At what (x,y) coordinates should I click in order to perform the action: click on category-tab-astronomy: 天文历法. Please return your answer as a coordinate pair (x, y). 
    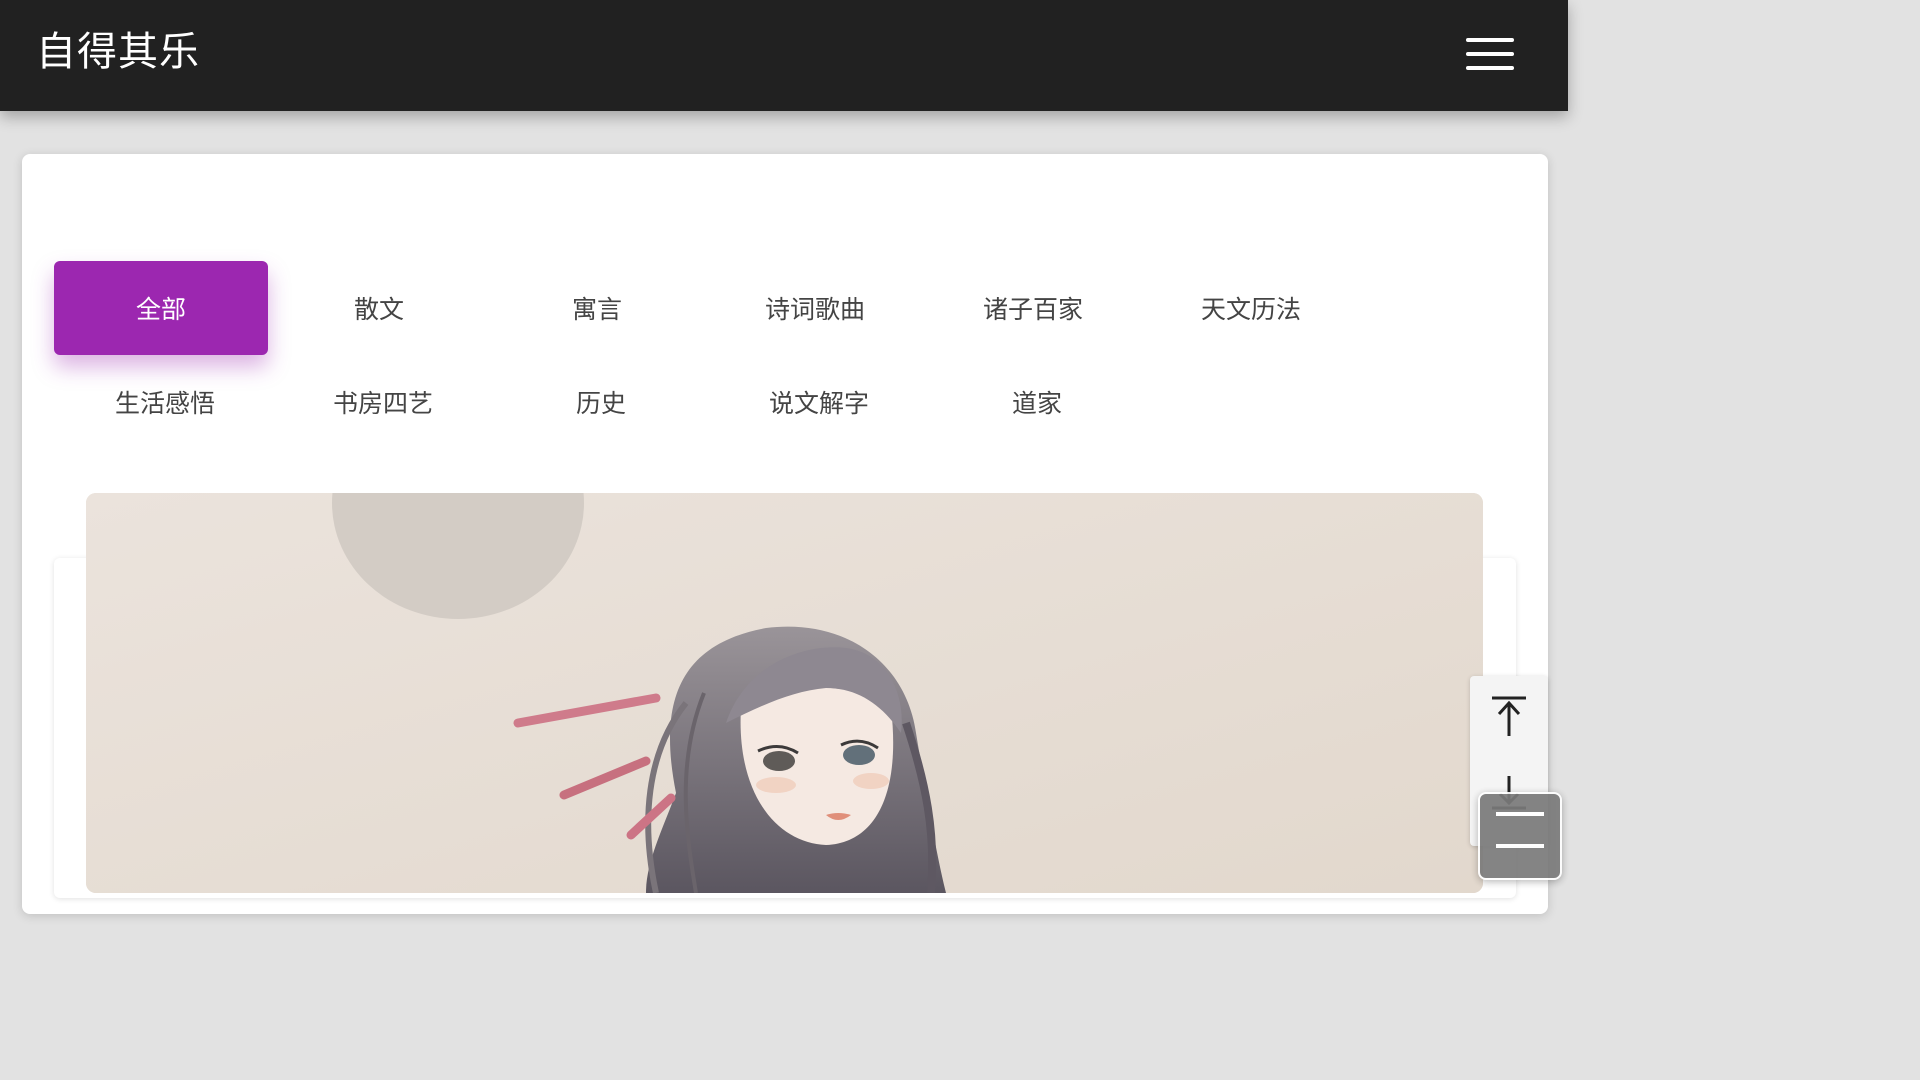
    Looking at the image, I should click on (1251, 308).